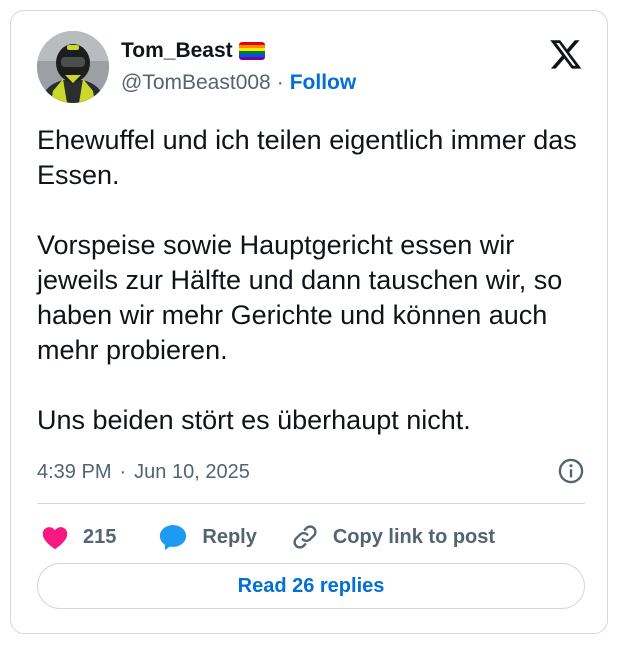 The height and width of the screenshot is (646, 620). Describe the element at coordinates (192, 472) in the screenshot. I see `tweet-date: Jun 10, 2025` at that location.